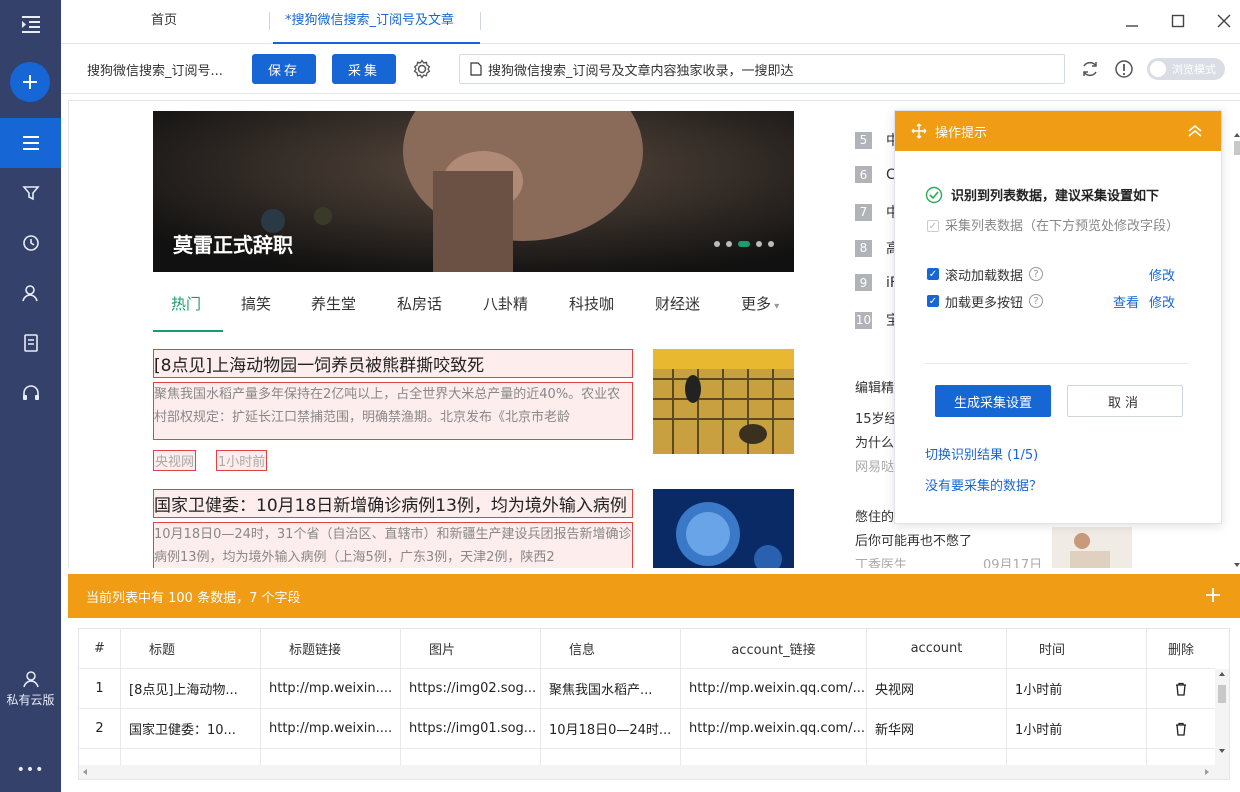 The image size is (1240, 792). What do you see at coordinates (937, 728) in the screenshot?
I see `table-cell: 新华网` at bounding box center [937, 728].